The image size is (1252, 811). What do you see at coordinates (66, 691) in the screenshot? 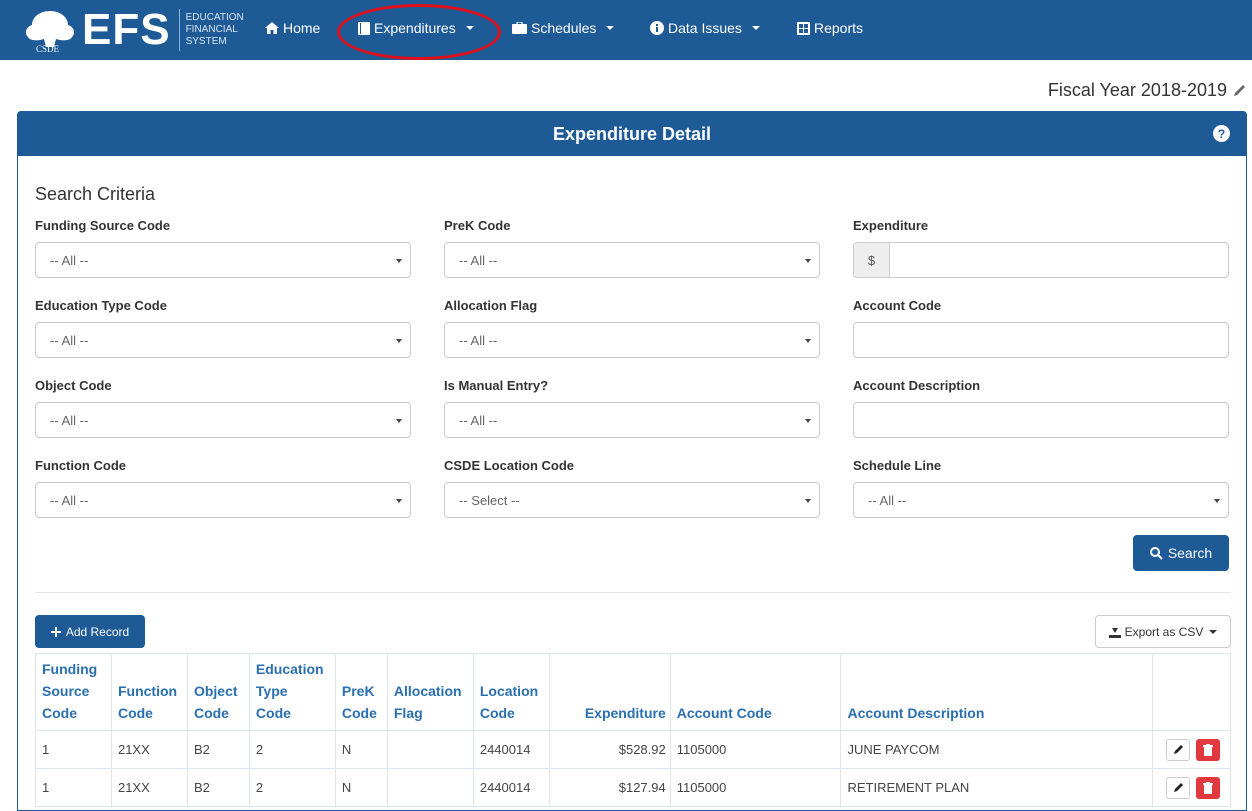
I see `header-text: Source` at bounding box center [66, 691].